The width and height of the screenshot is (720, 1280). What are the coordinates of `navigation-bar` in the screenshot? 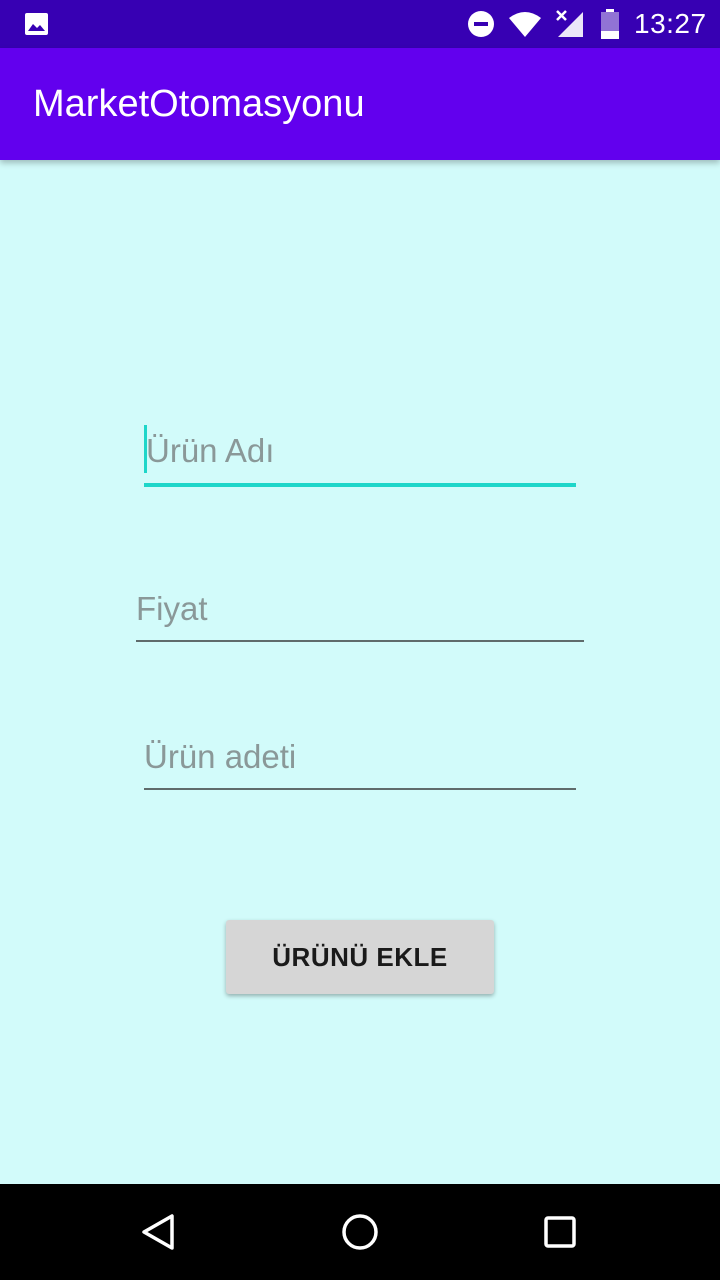 It's located at (360, 1232).